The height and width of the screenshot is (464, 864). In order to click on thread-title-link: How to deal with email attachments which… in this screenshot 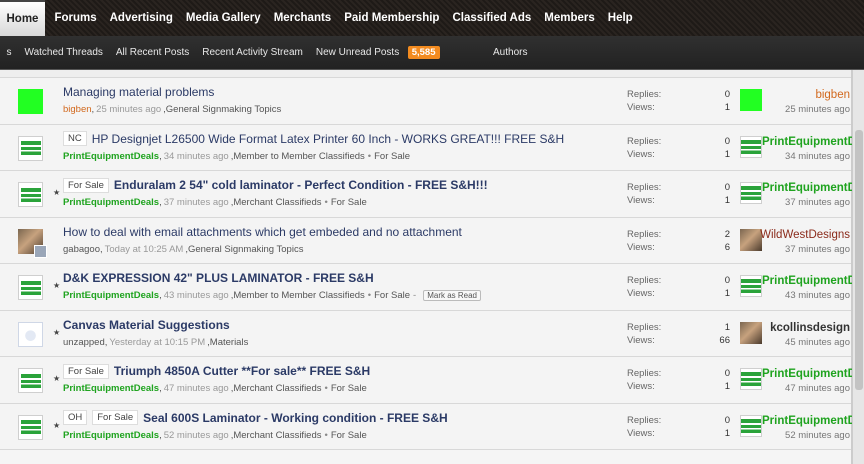, I will do `click(262, 232)`.